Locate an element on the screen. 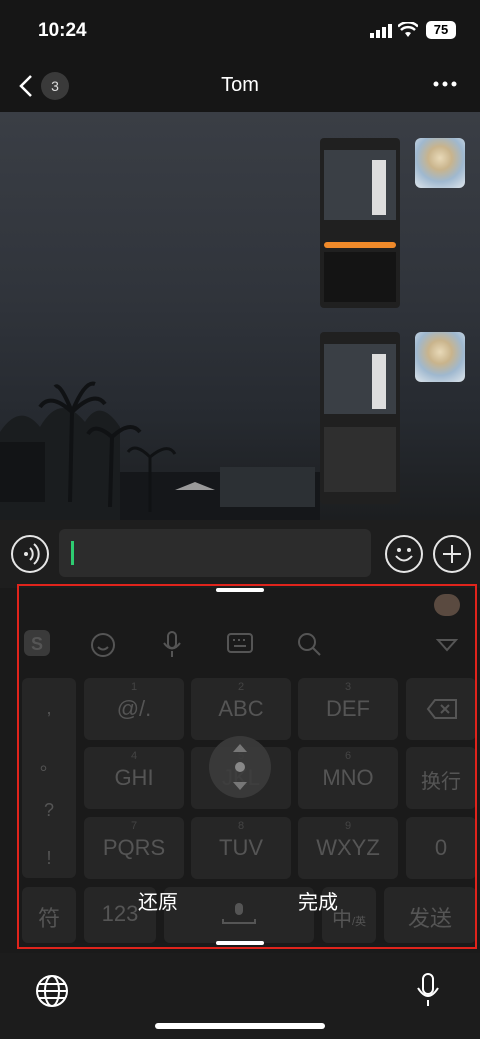 Image resolution: width=480 pixels, height=1039 pixels. text-cursor is located at coordinates (72, 553).